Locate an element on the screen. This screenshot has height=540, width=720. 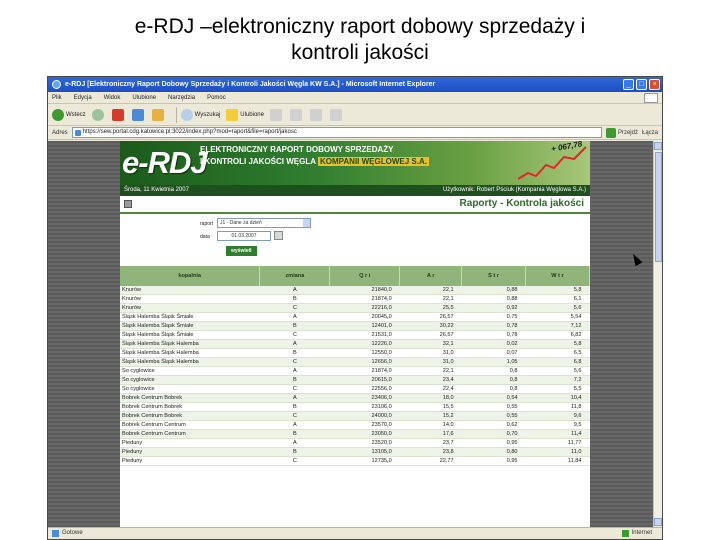
minimize-button: _ is located at coordinates (628, 84).